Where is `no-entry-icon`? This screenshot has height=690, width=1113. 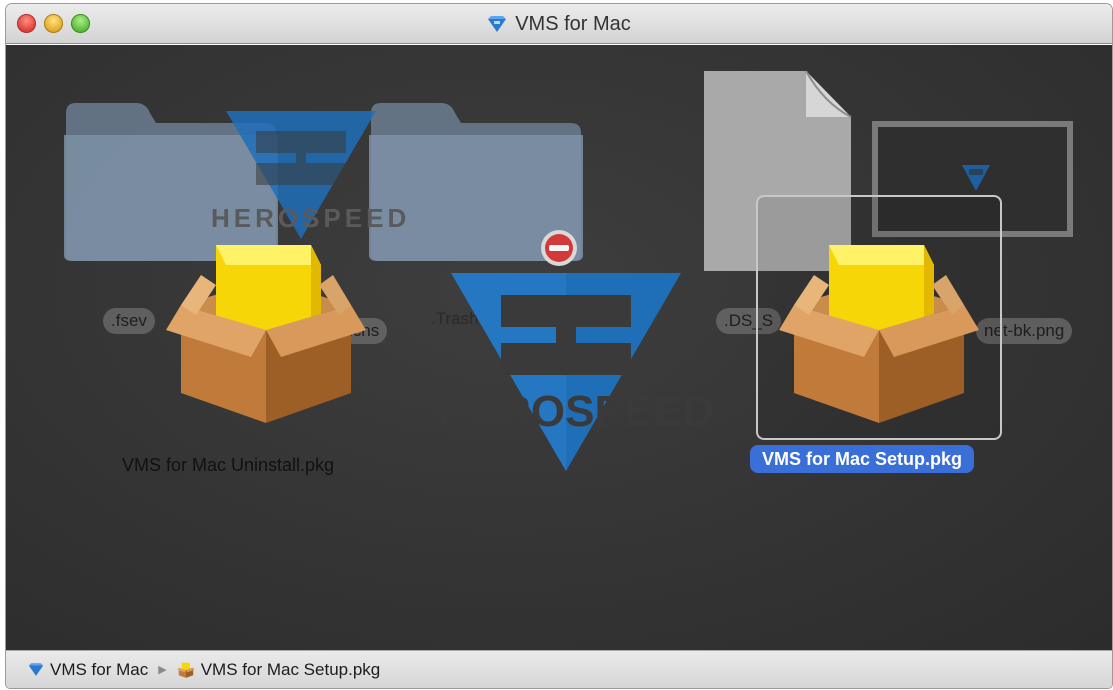 no-entry-icon is located at coordinates (559, 248).